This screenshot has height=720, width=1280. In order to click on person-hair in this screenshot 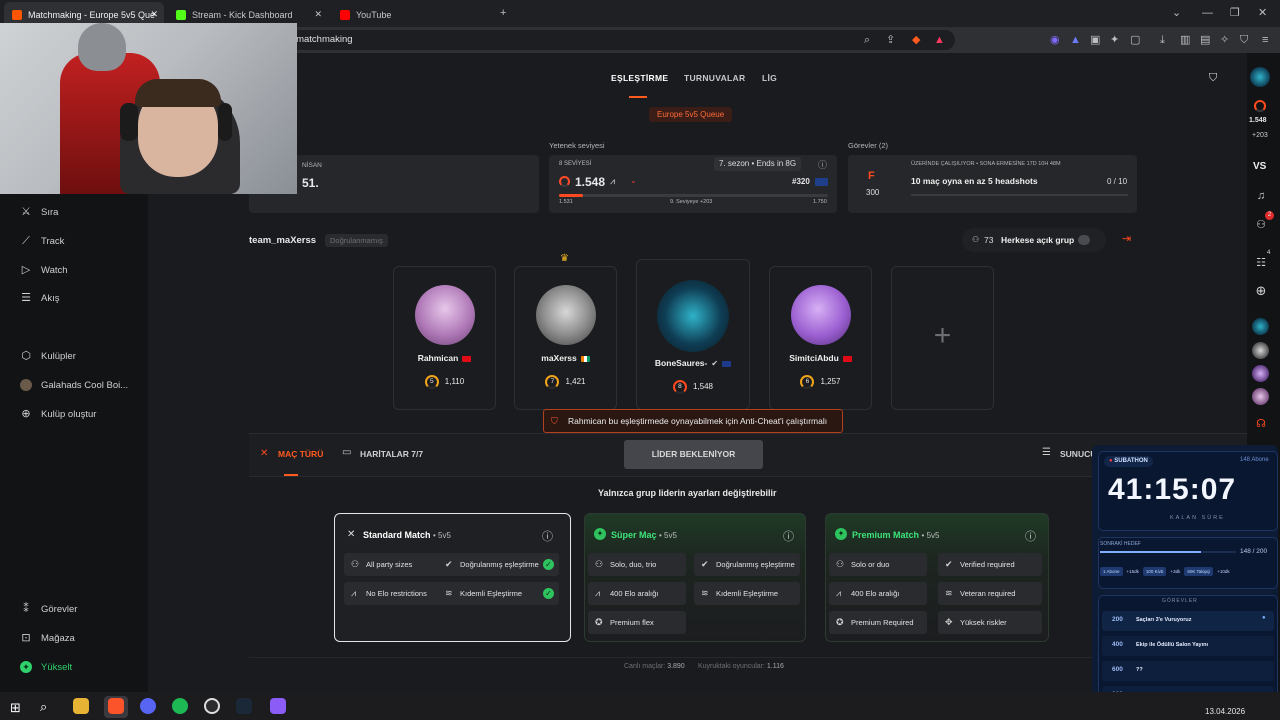, I will do `click(178, 93)`.